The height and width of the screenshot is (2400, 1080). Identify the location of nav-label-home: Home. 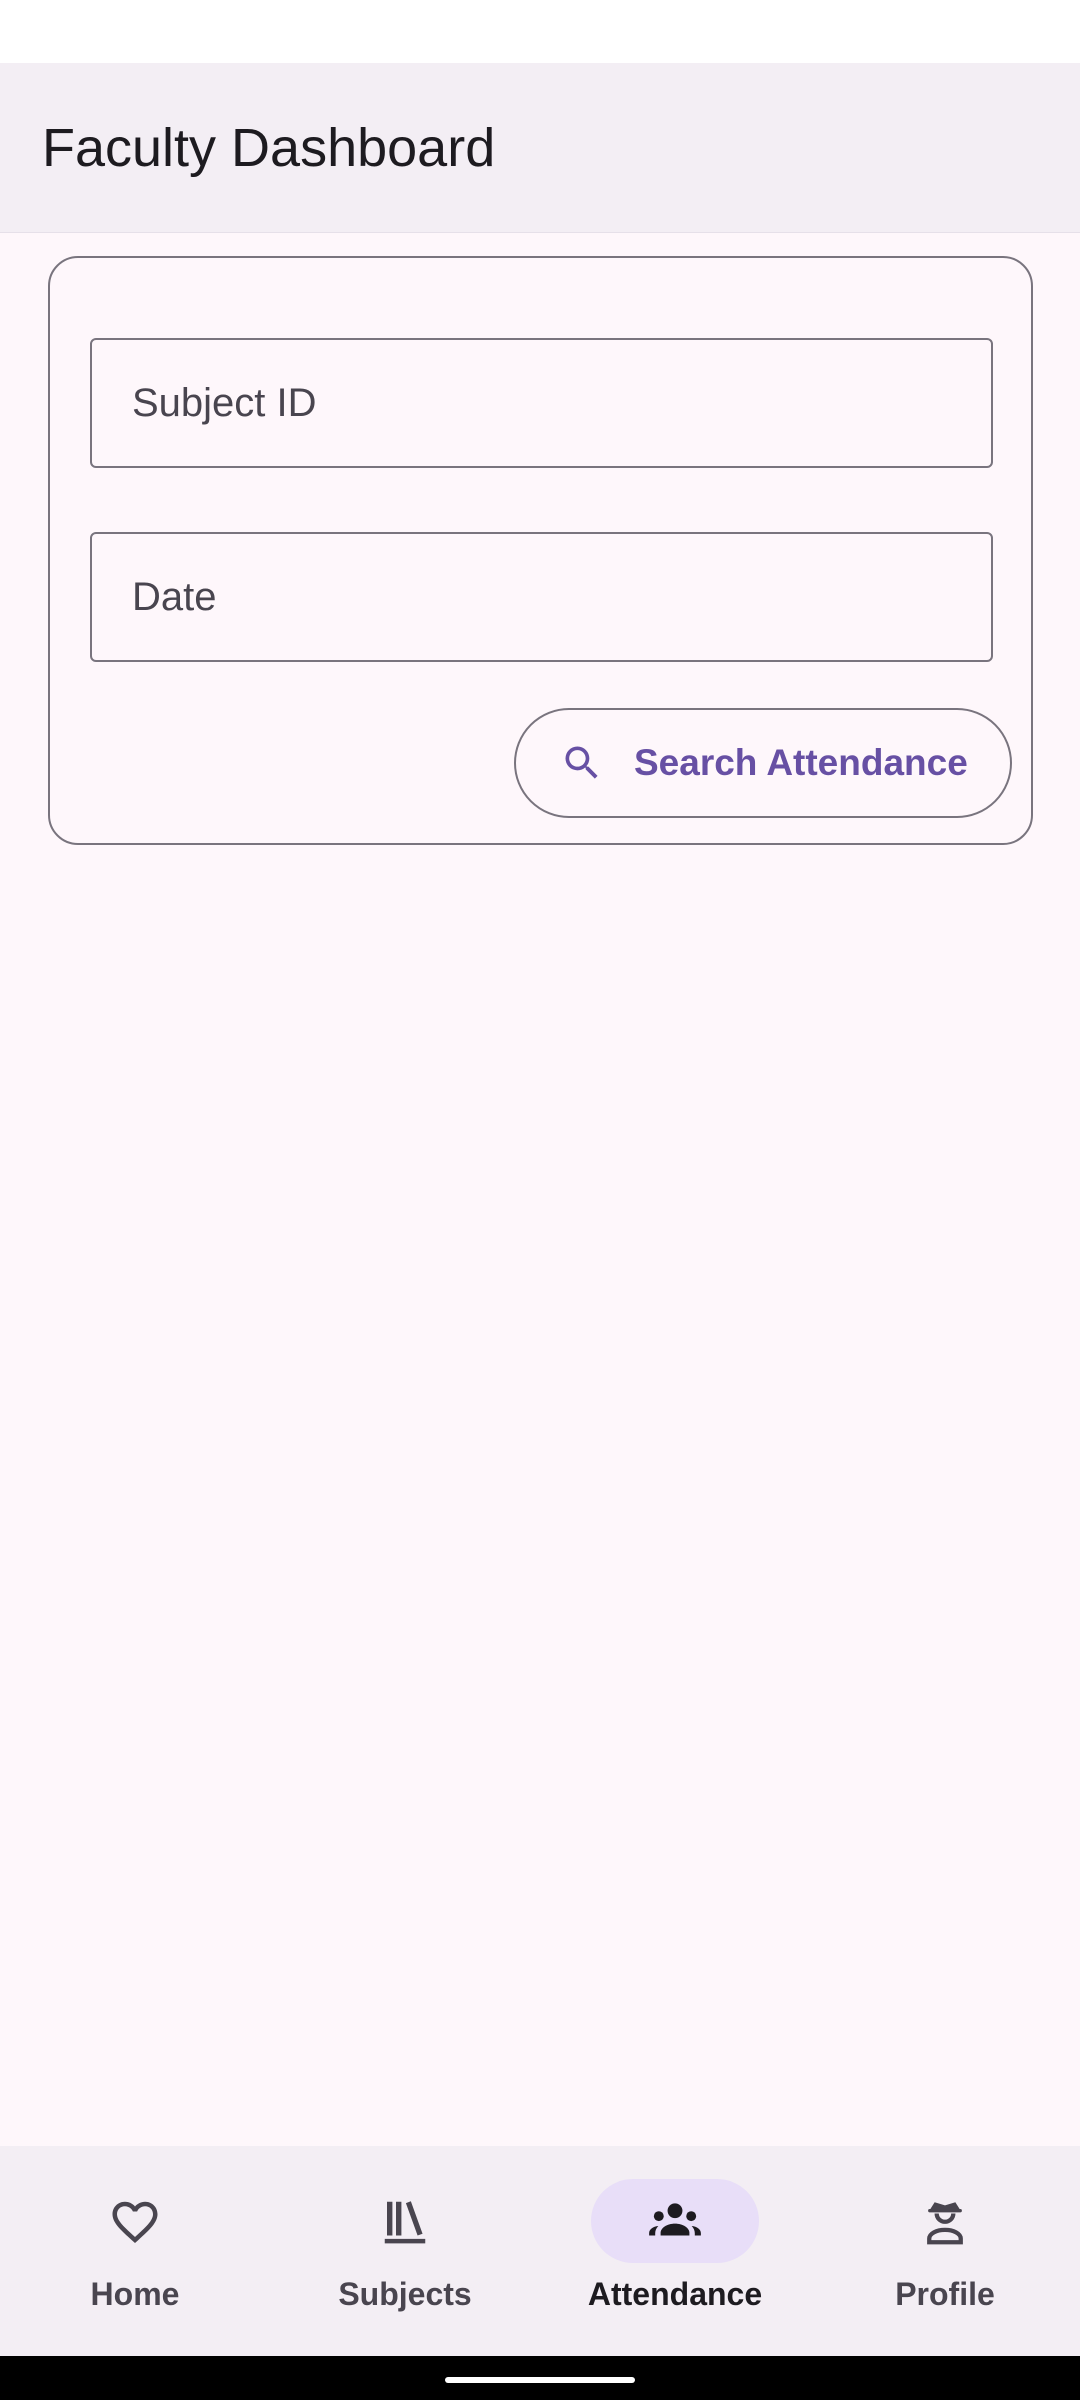
(135, 2294).